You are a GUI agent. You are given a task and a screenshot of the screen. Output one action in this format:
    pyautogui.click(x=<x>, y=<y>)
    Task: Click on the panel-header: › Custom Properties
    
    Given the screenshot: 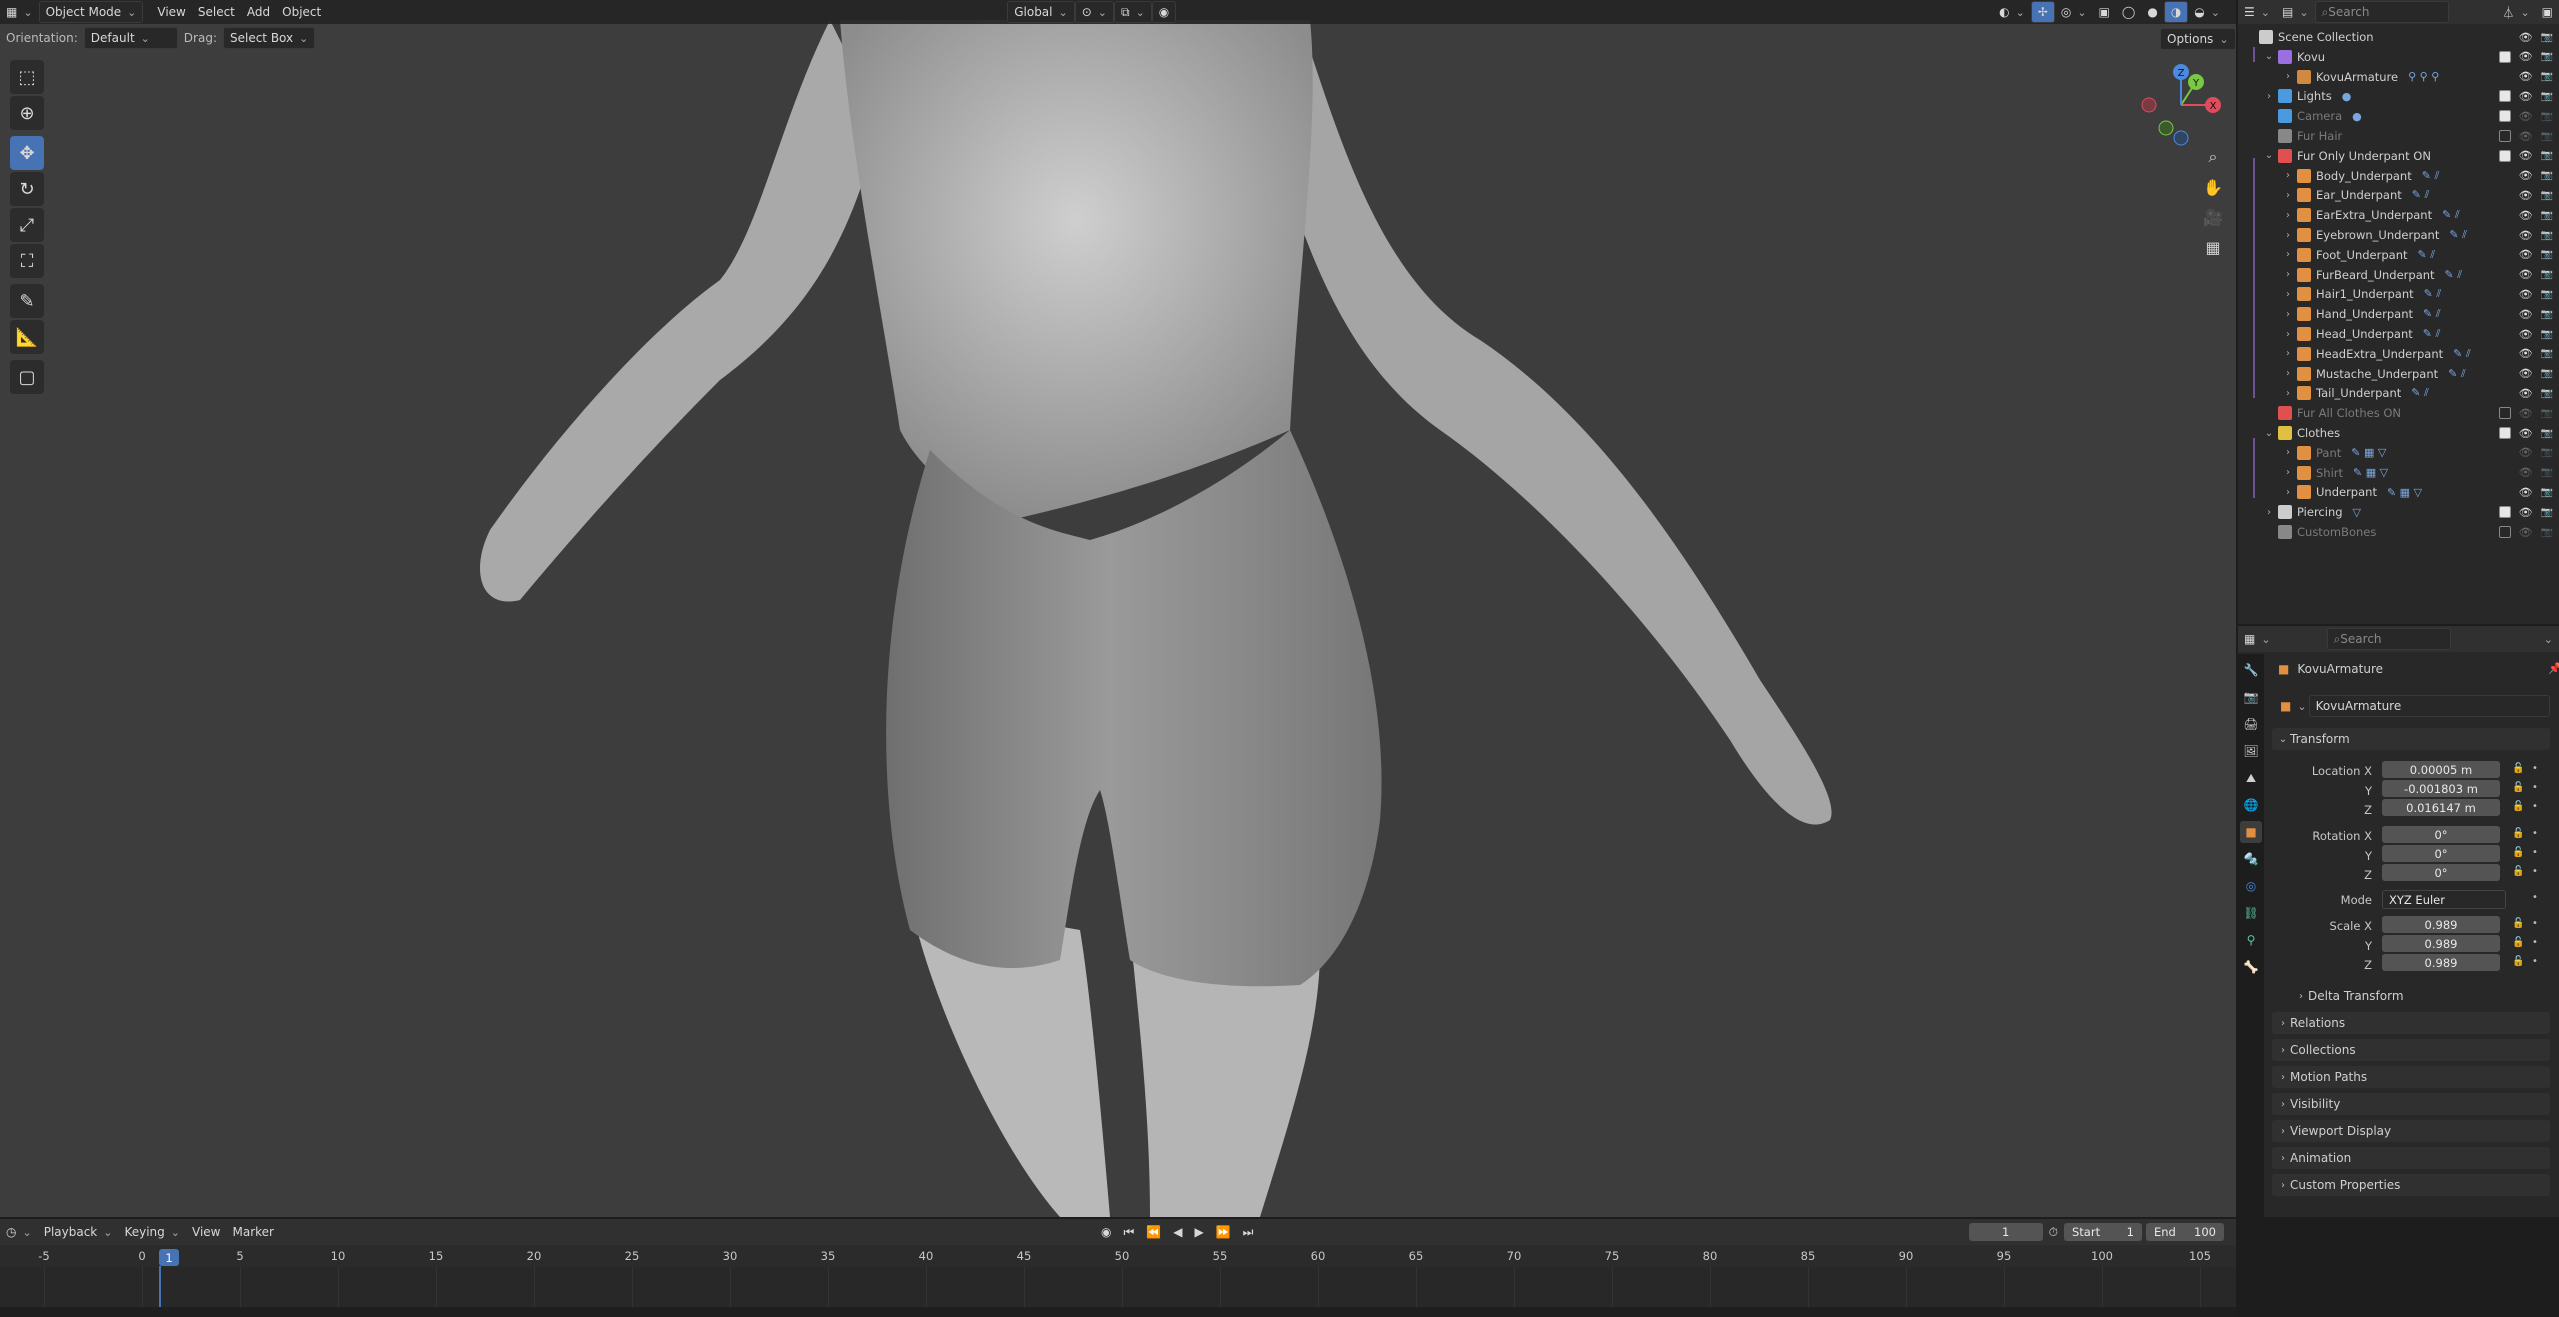 What is the action you would take?
    pyautogui.click(x=2411, y=1185)
    